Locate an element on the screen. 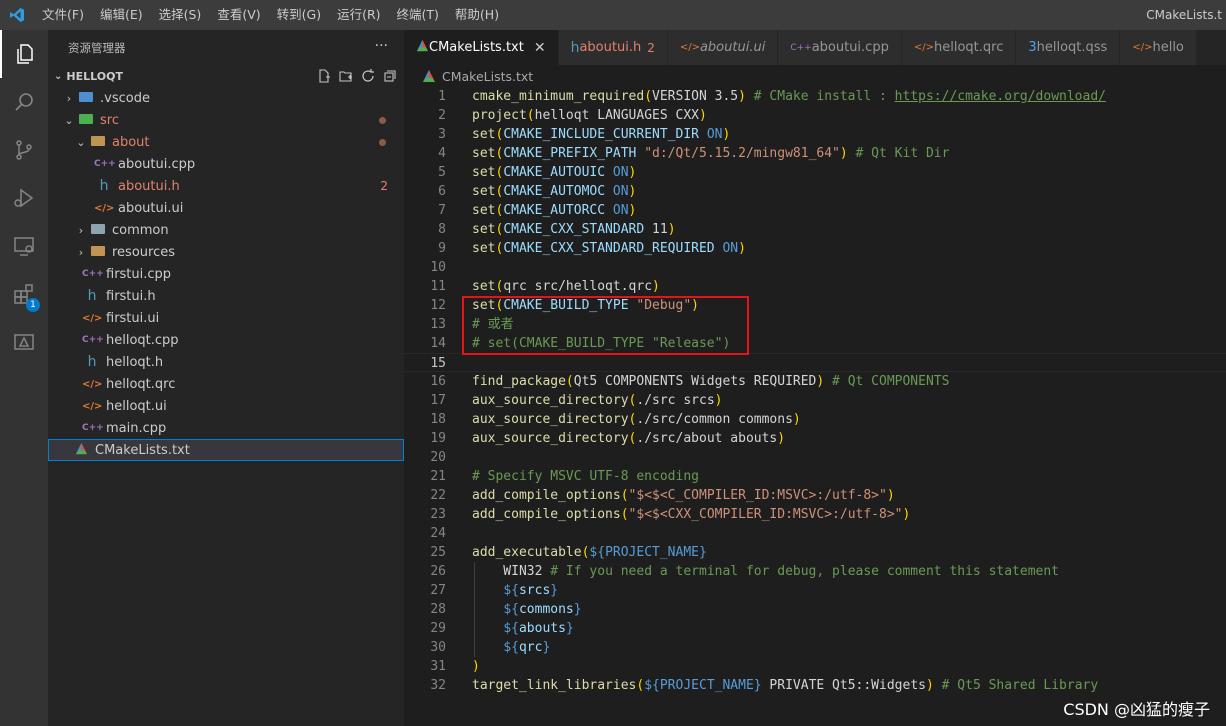 The height and width of the screenshot is (726, 1226). code-text: ${qrc} is located at coordinates (511, 647).